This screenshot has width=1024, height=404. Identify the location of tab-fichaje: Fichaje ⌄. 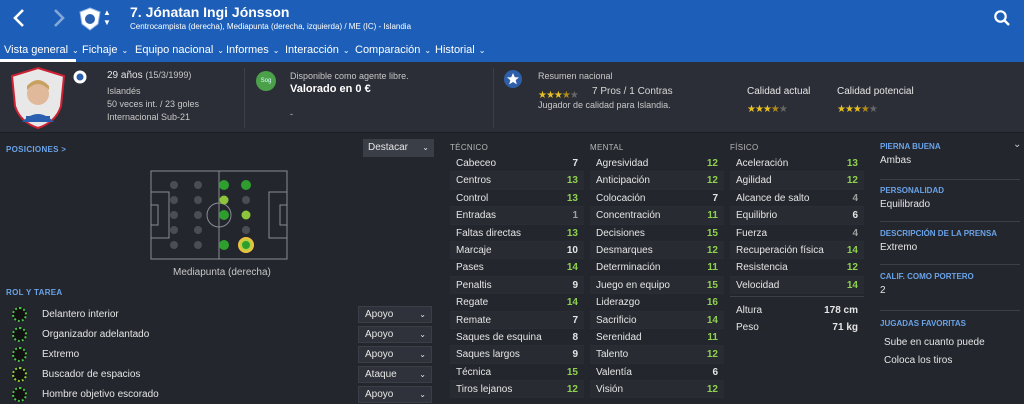
(105, 51).